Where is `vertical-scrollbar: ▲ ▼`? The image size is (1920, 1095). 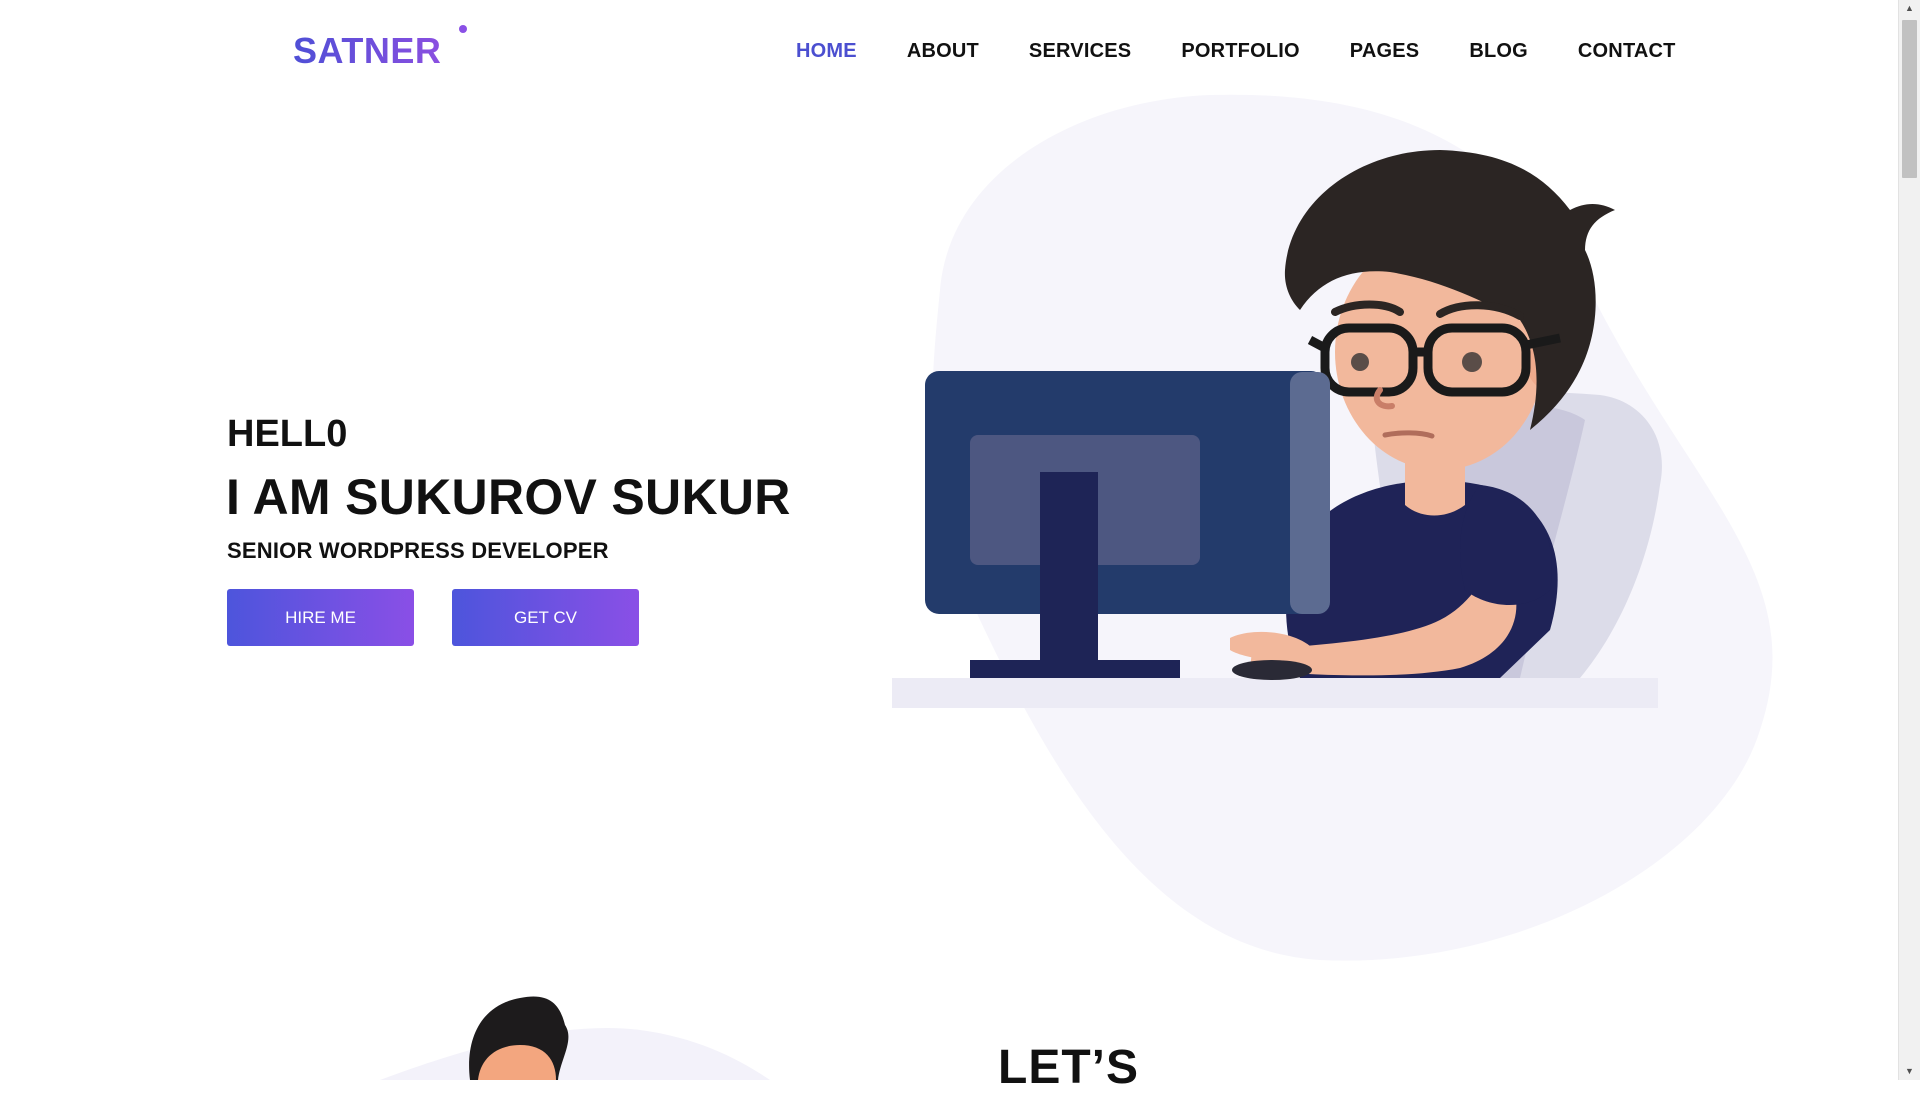 vertical-scrollbar: ▲ ▼ is located at coordinates (1909, 540).